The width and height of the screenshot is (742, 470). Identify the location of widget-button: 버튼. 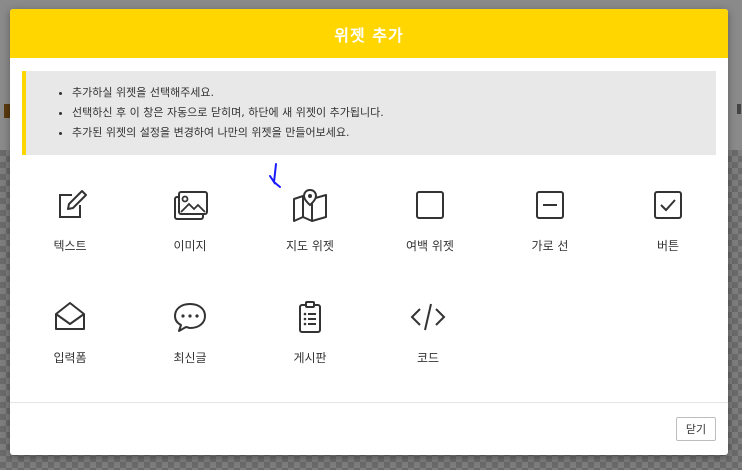
(668, 227).